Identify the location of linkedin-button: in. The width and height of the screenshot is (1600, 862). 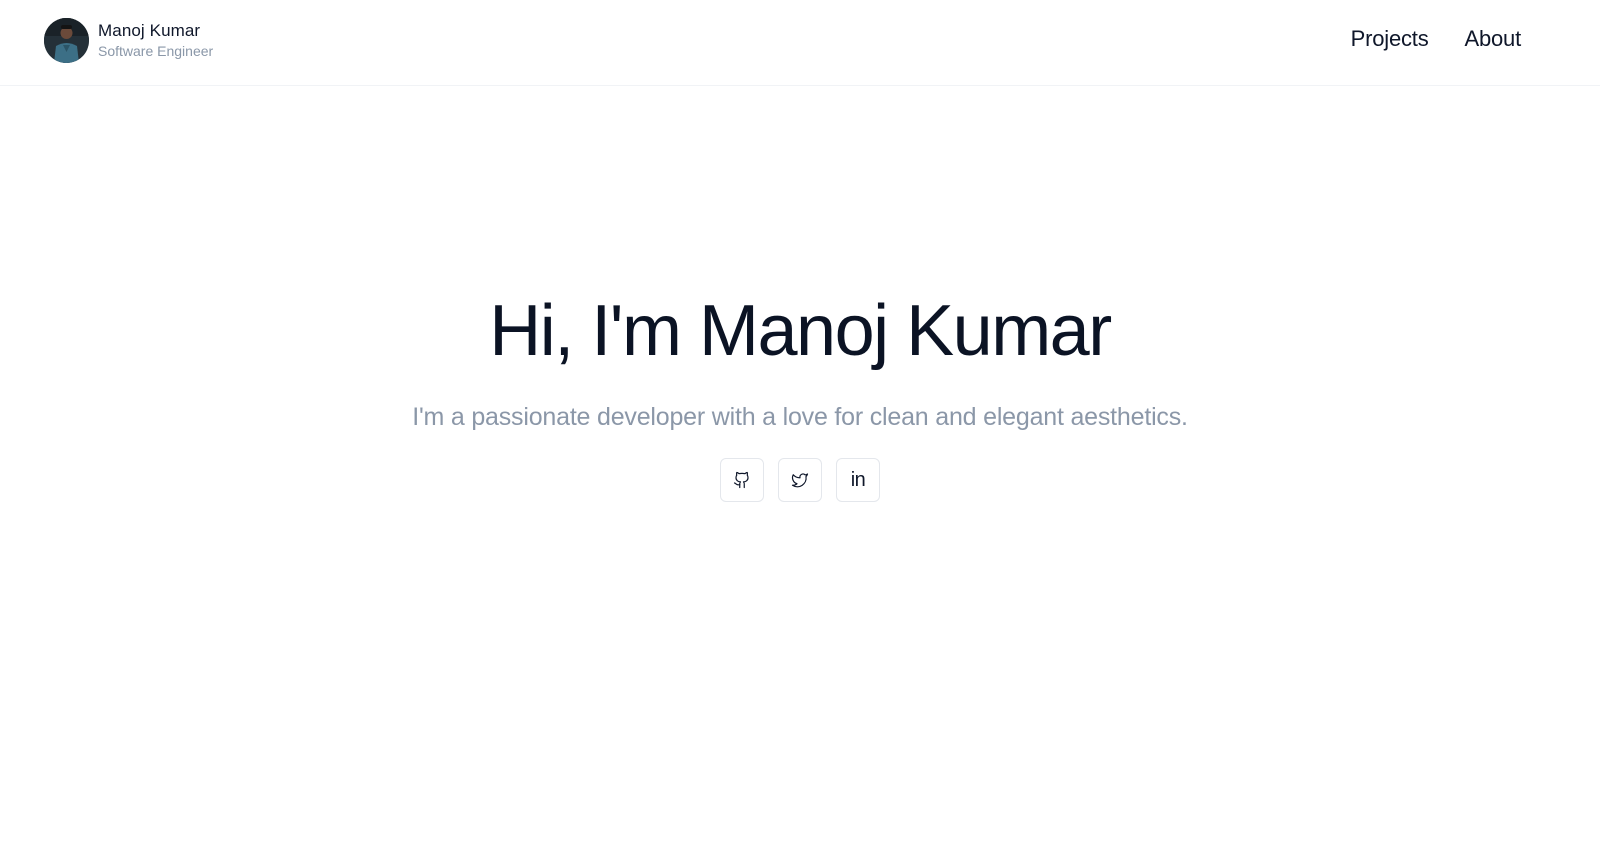
(858, 480).